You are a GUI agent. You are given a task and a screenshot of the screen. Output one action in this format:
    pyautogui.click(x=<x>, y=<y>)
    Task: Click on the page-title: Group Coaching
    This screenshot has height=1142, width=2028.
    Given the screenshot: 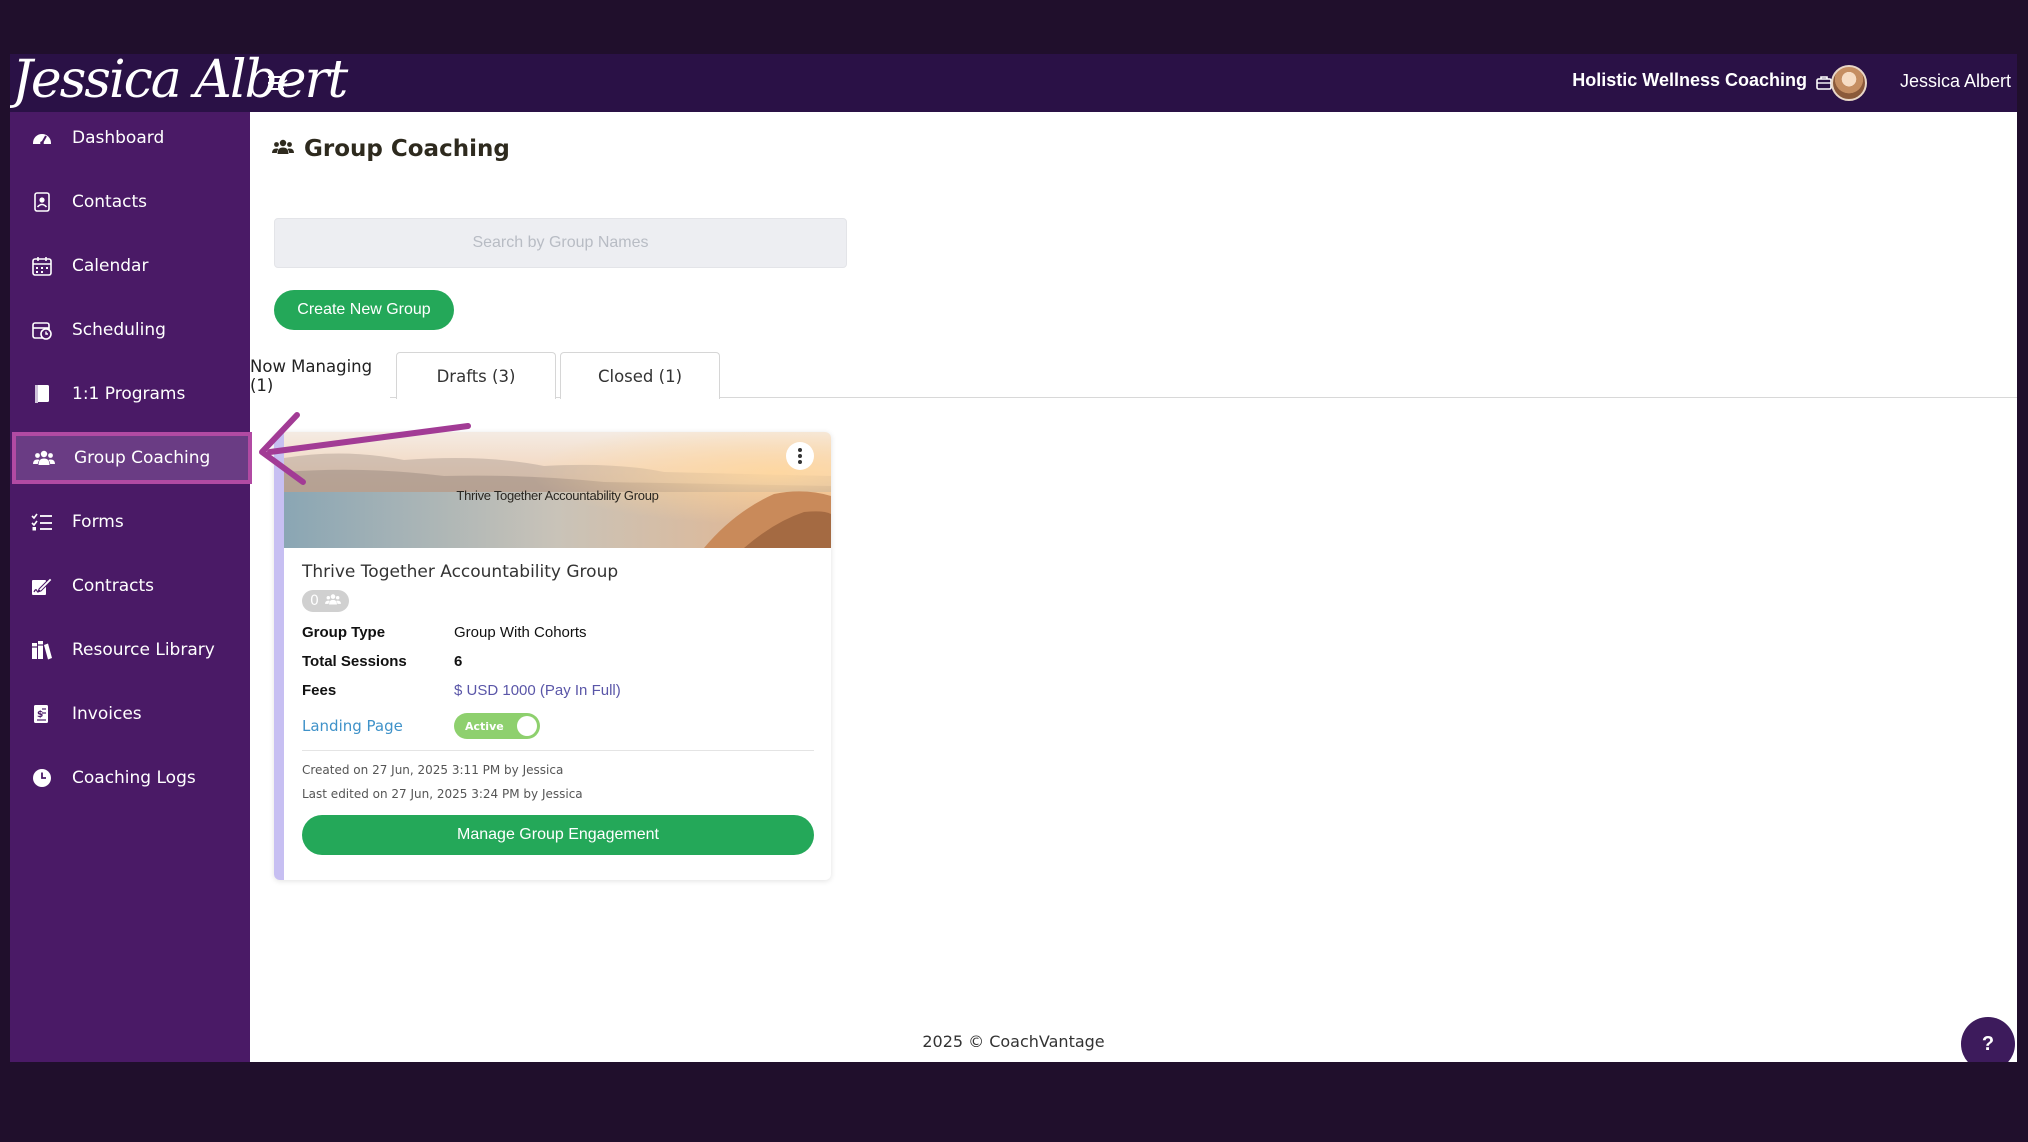 What is the action you would take?
    pyautogui.click(x=391, y=149)
    